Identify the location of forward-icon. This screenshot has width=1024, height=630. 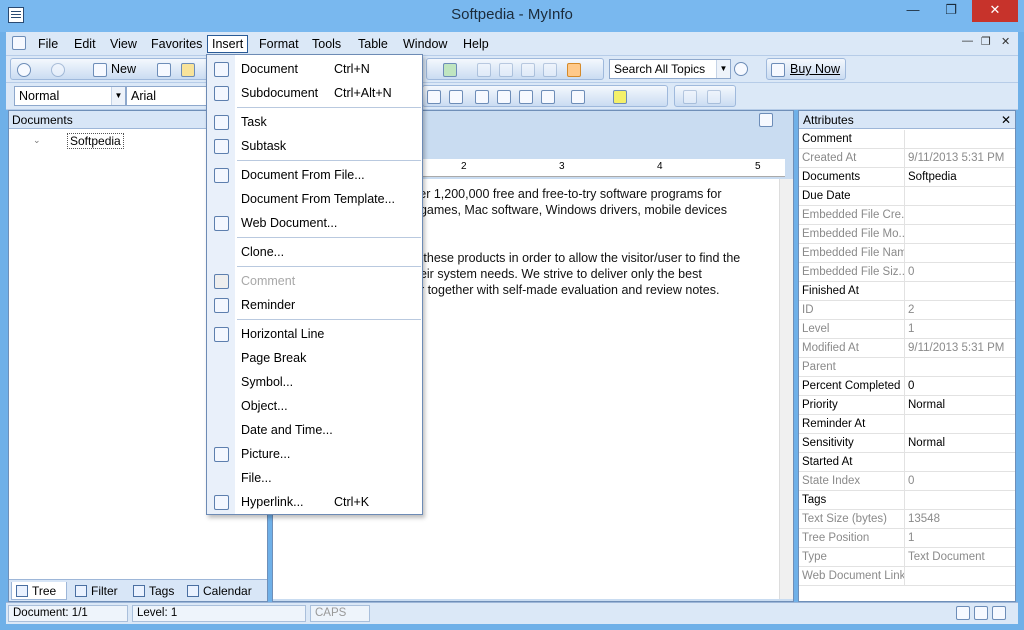
(58, 70).